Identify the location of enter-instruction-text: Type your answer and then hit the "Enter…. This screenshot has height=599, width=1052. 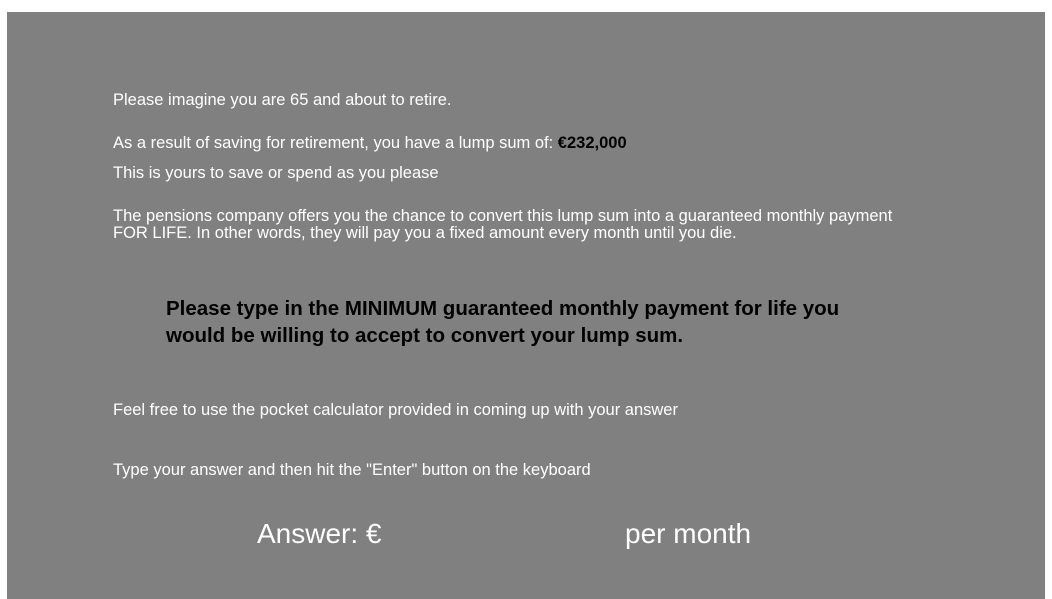
(352, 470).